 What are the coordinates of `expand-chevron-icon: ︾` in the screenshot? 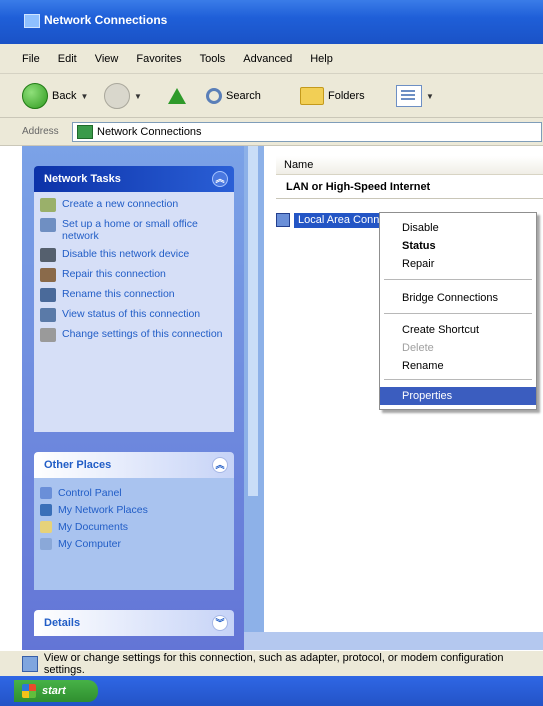 It's located at (220, 623).